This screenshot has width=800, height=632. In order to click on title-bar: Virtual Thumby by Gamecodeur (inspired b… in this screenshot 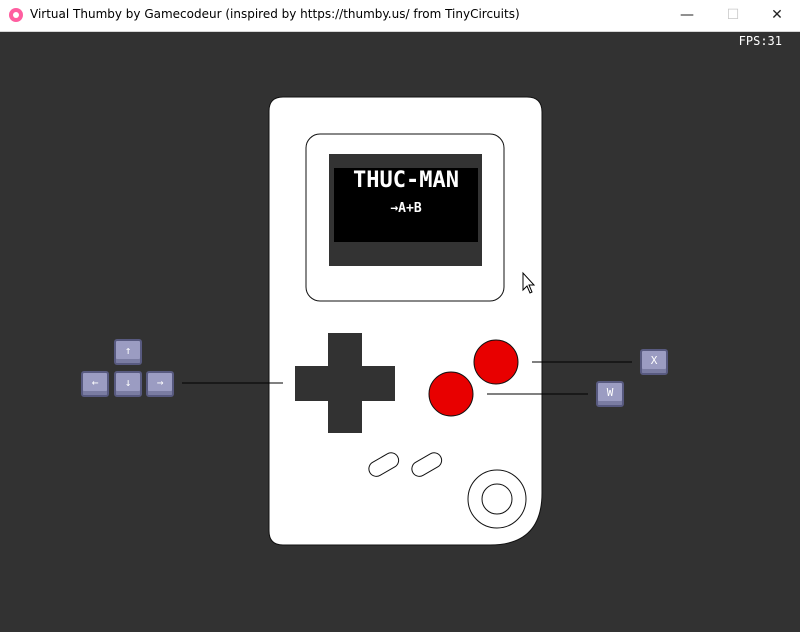, I will do `click(400, 16)`.